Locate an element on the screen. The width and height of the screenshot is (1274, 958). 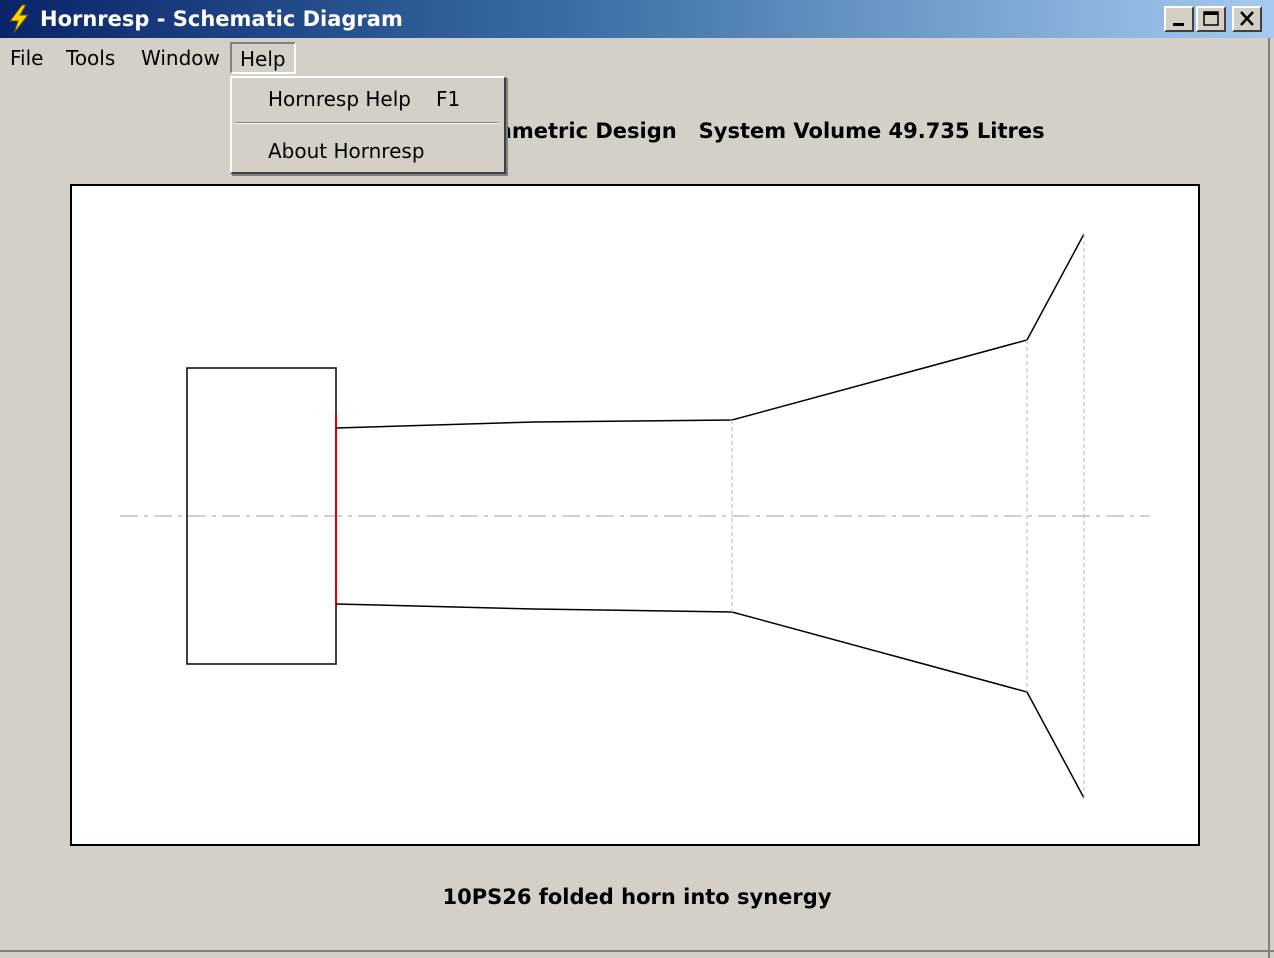
menu-item-hornresp-help: Hornresp Help F1 is located at coordinates (368, 99).